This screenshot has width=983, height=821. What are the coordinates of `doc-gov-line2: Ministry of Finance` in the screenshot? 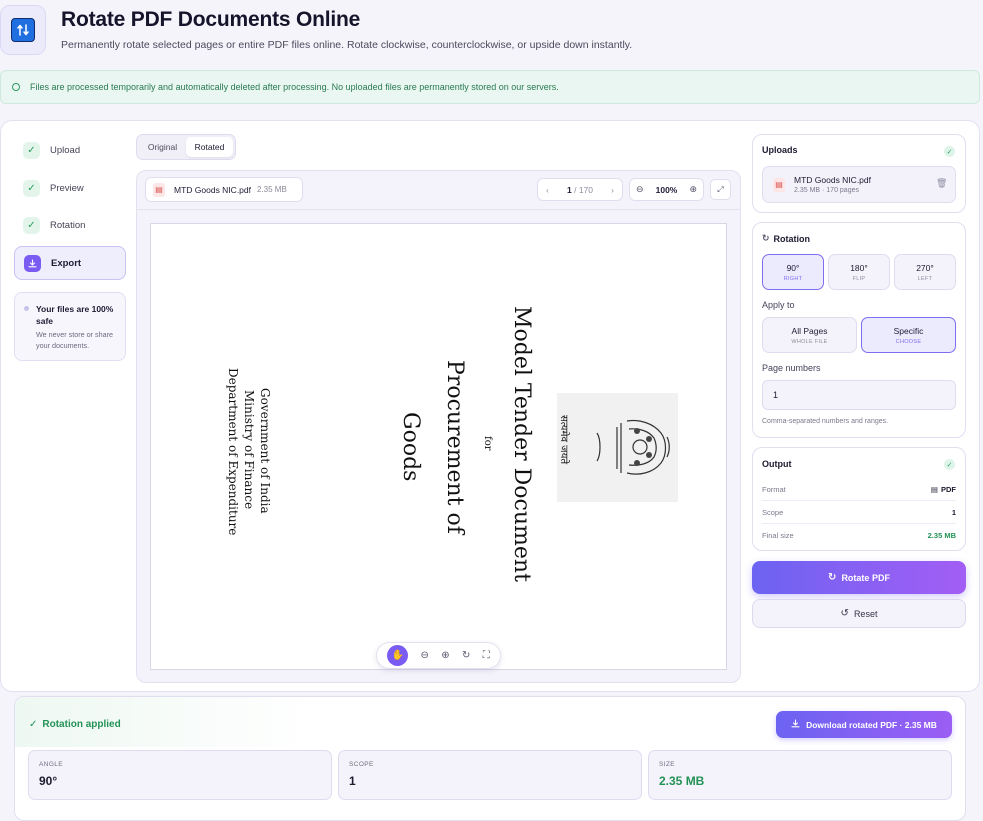 It's located at (249, 450).